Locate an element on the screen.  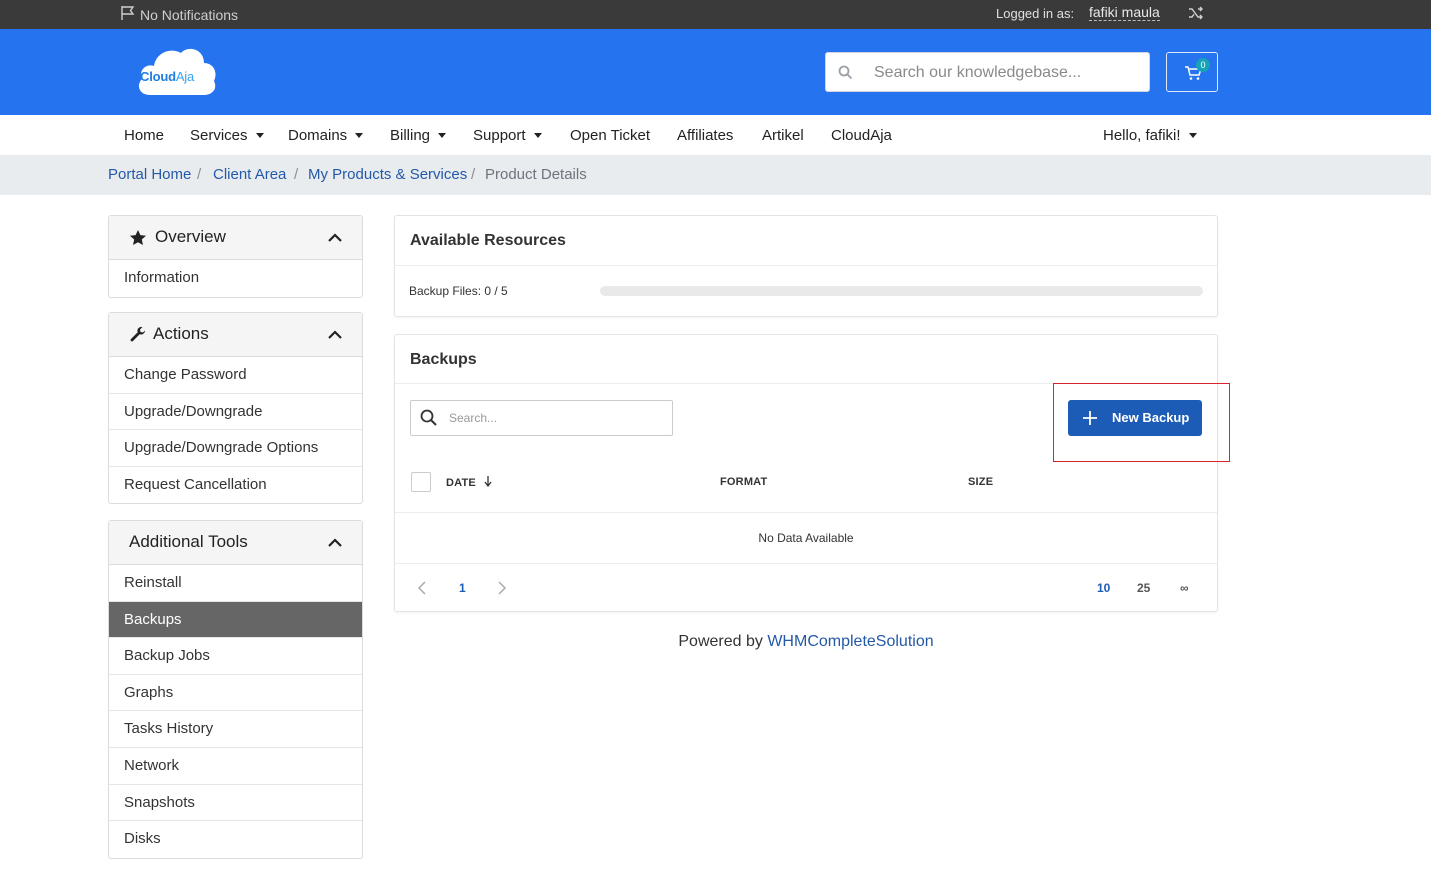
nav-support-label: Support is located at coordinates (499, 135).